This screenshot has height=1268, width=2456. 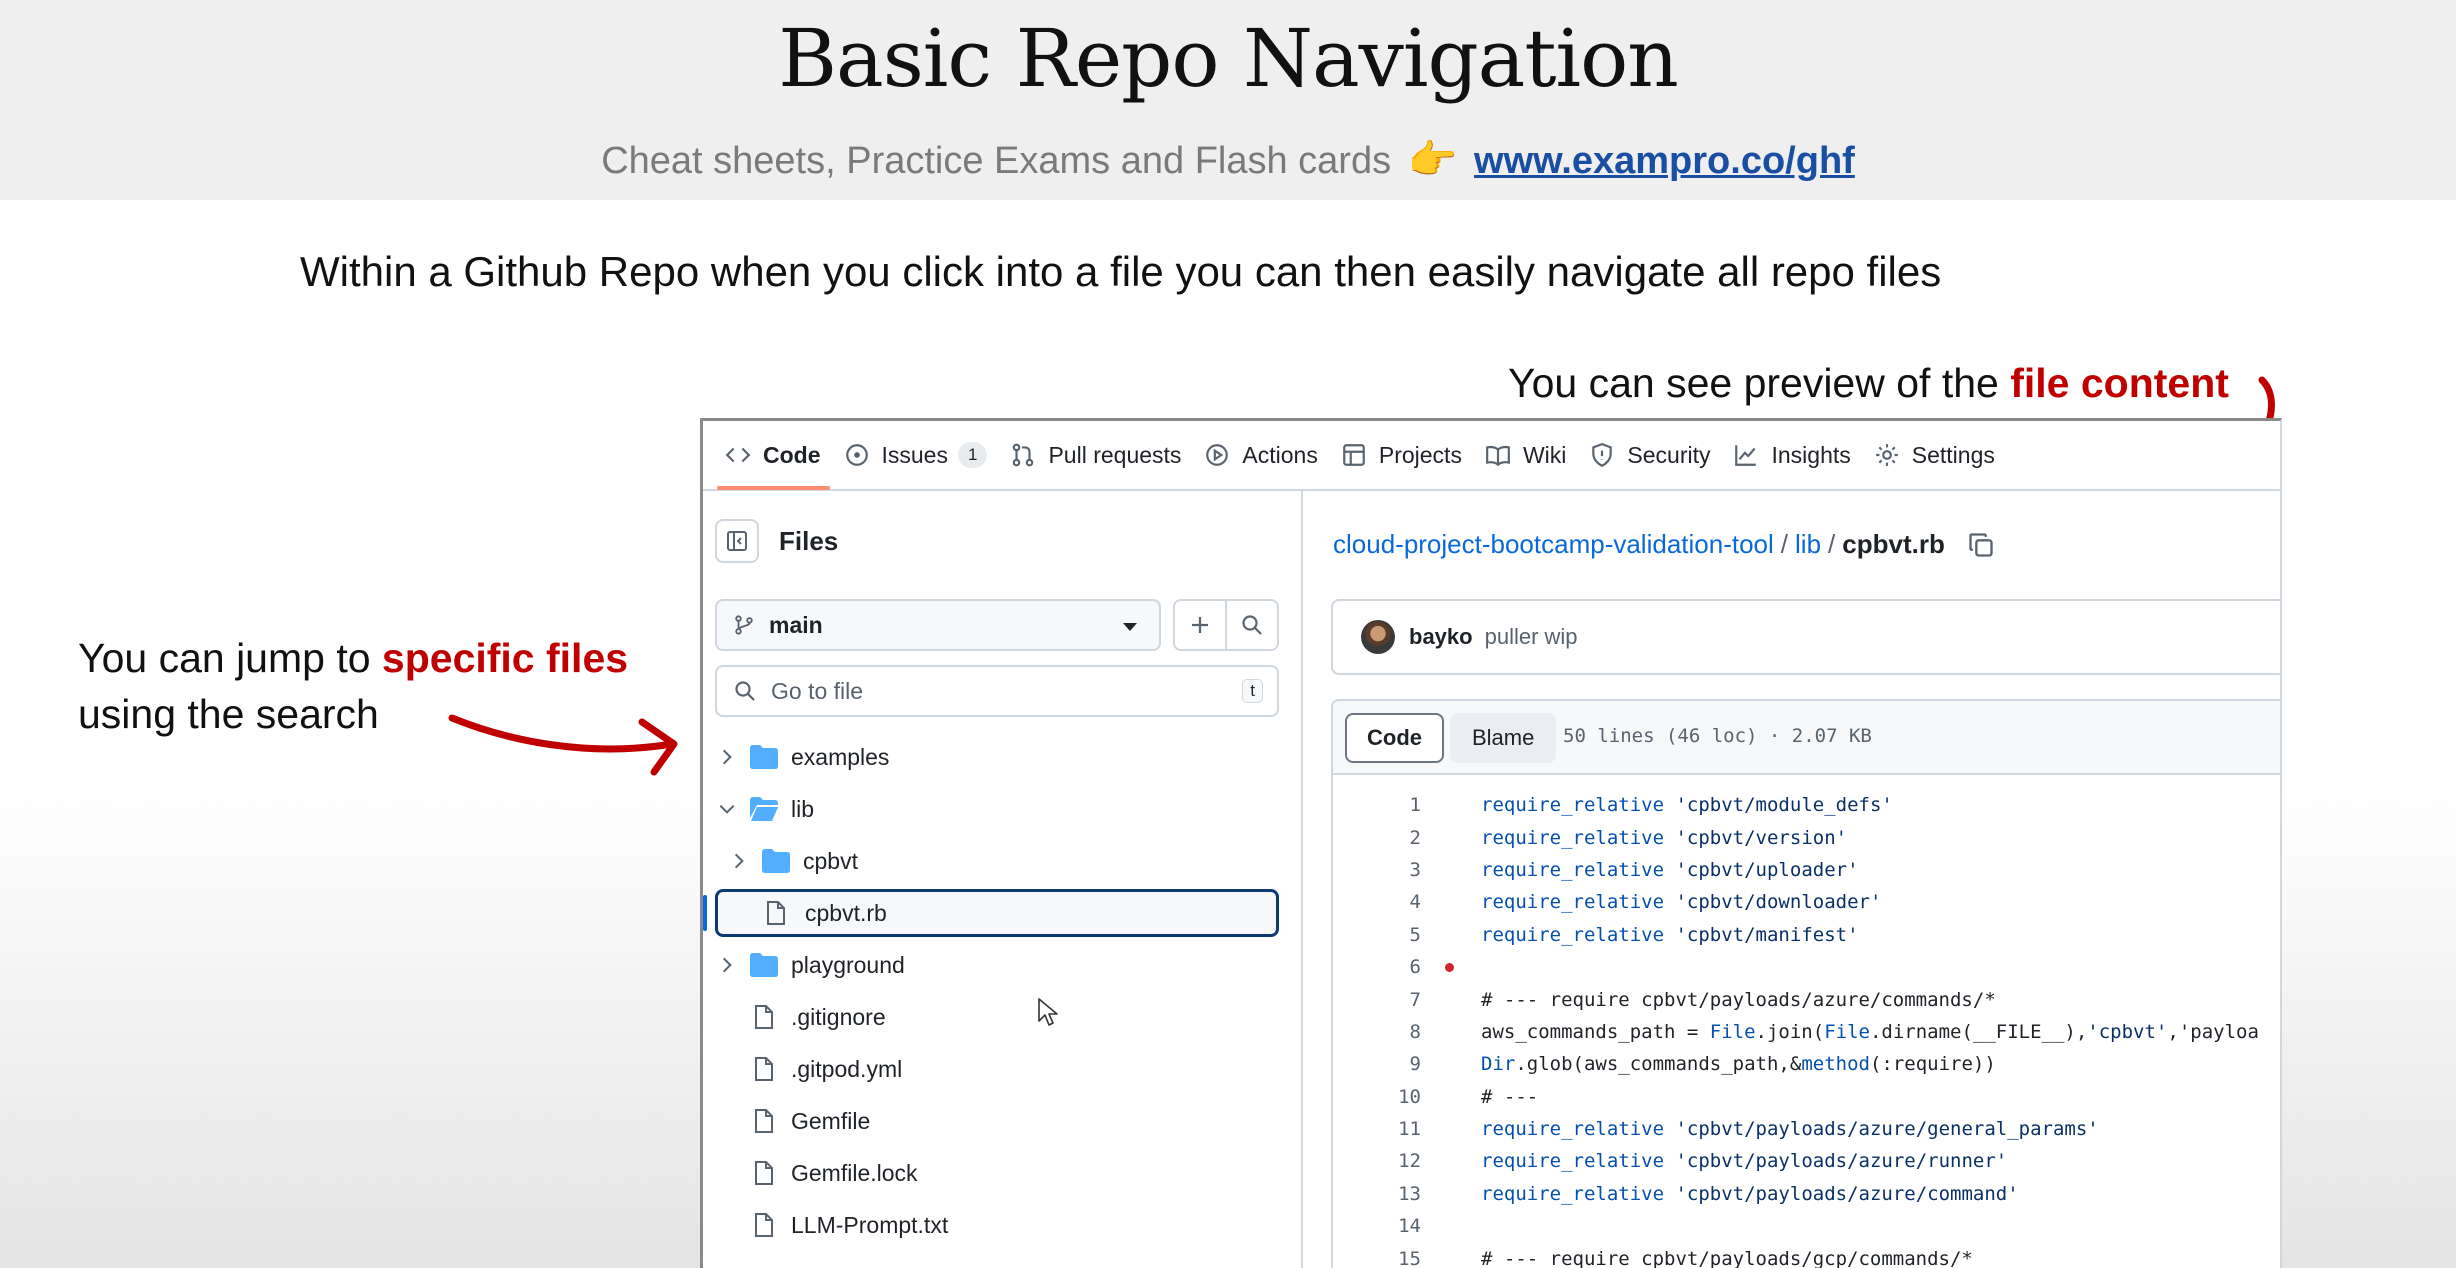 What do you see at coordinates (764, 809) in the screenshot?
I see `folder-open-icon` at bounding box center [764, 809].